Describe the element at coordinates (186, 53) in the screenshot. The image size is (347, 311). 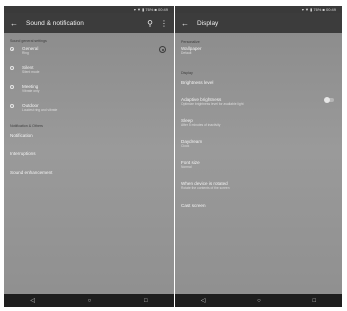
I see `item-subtitle: Default` at that location.